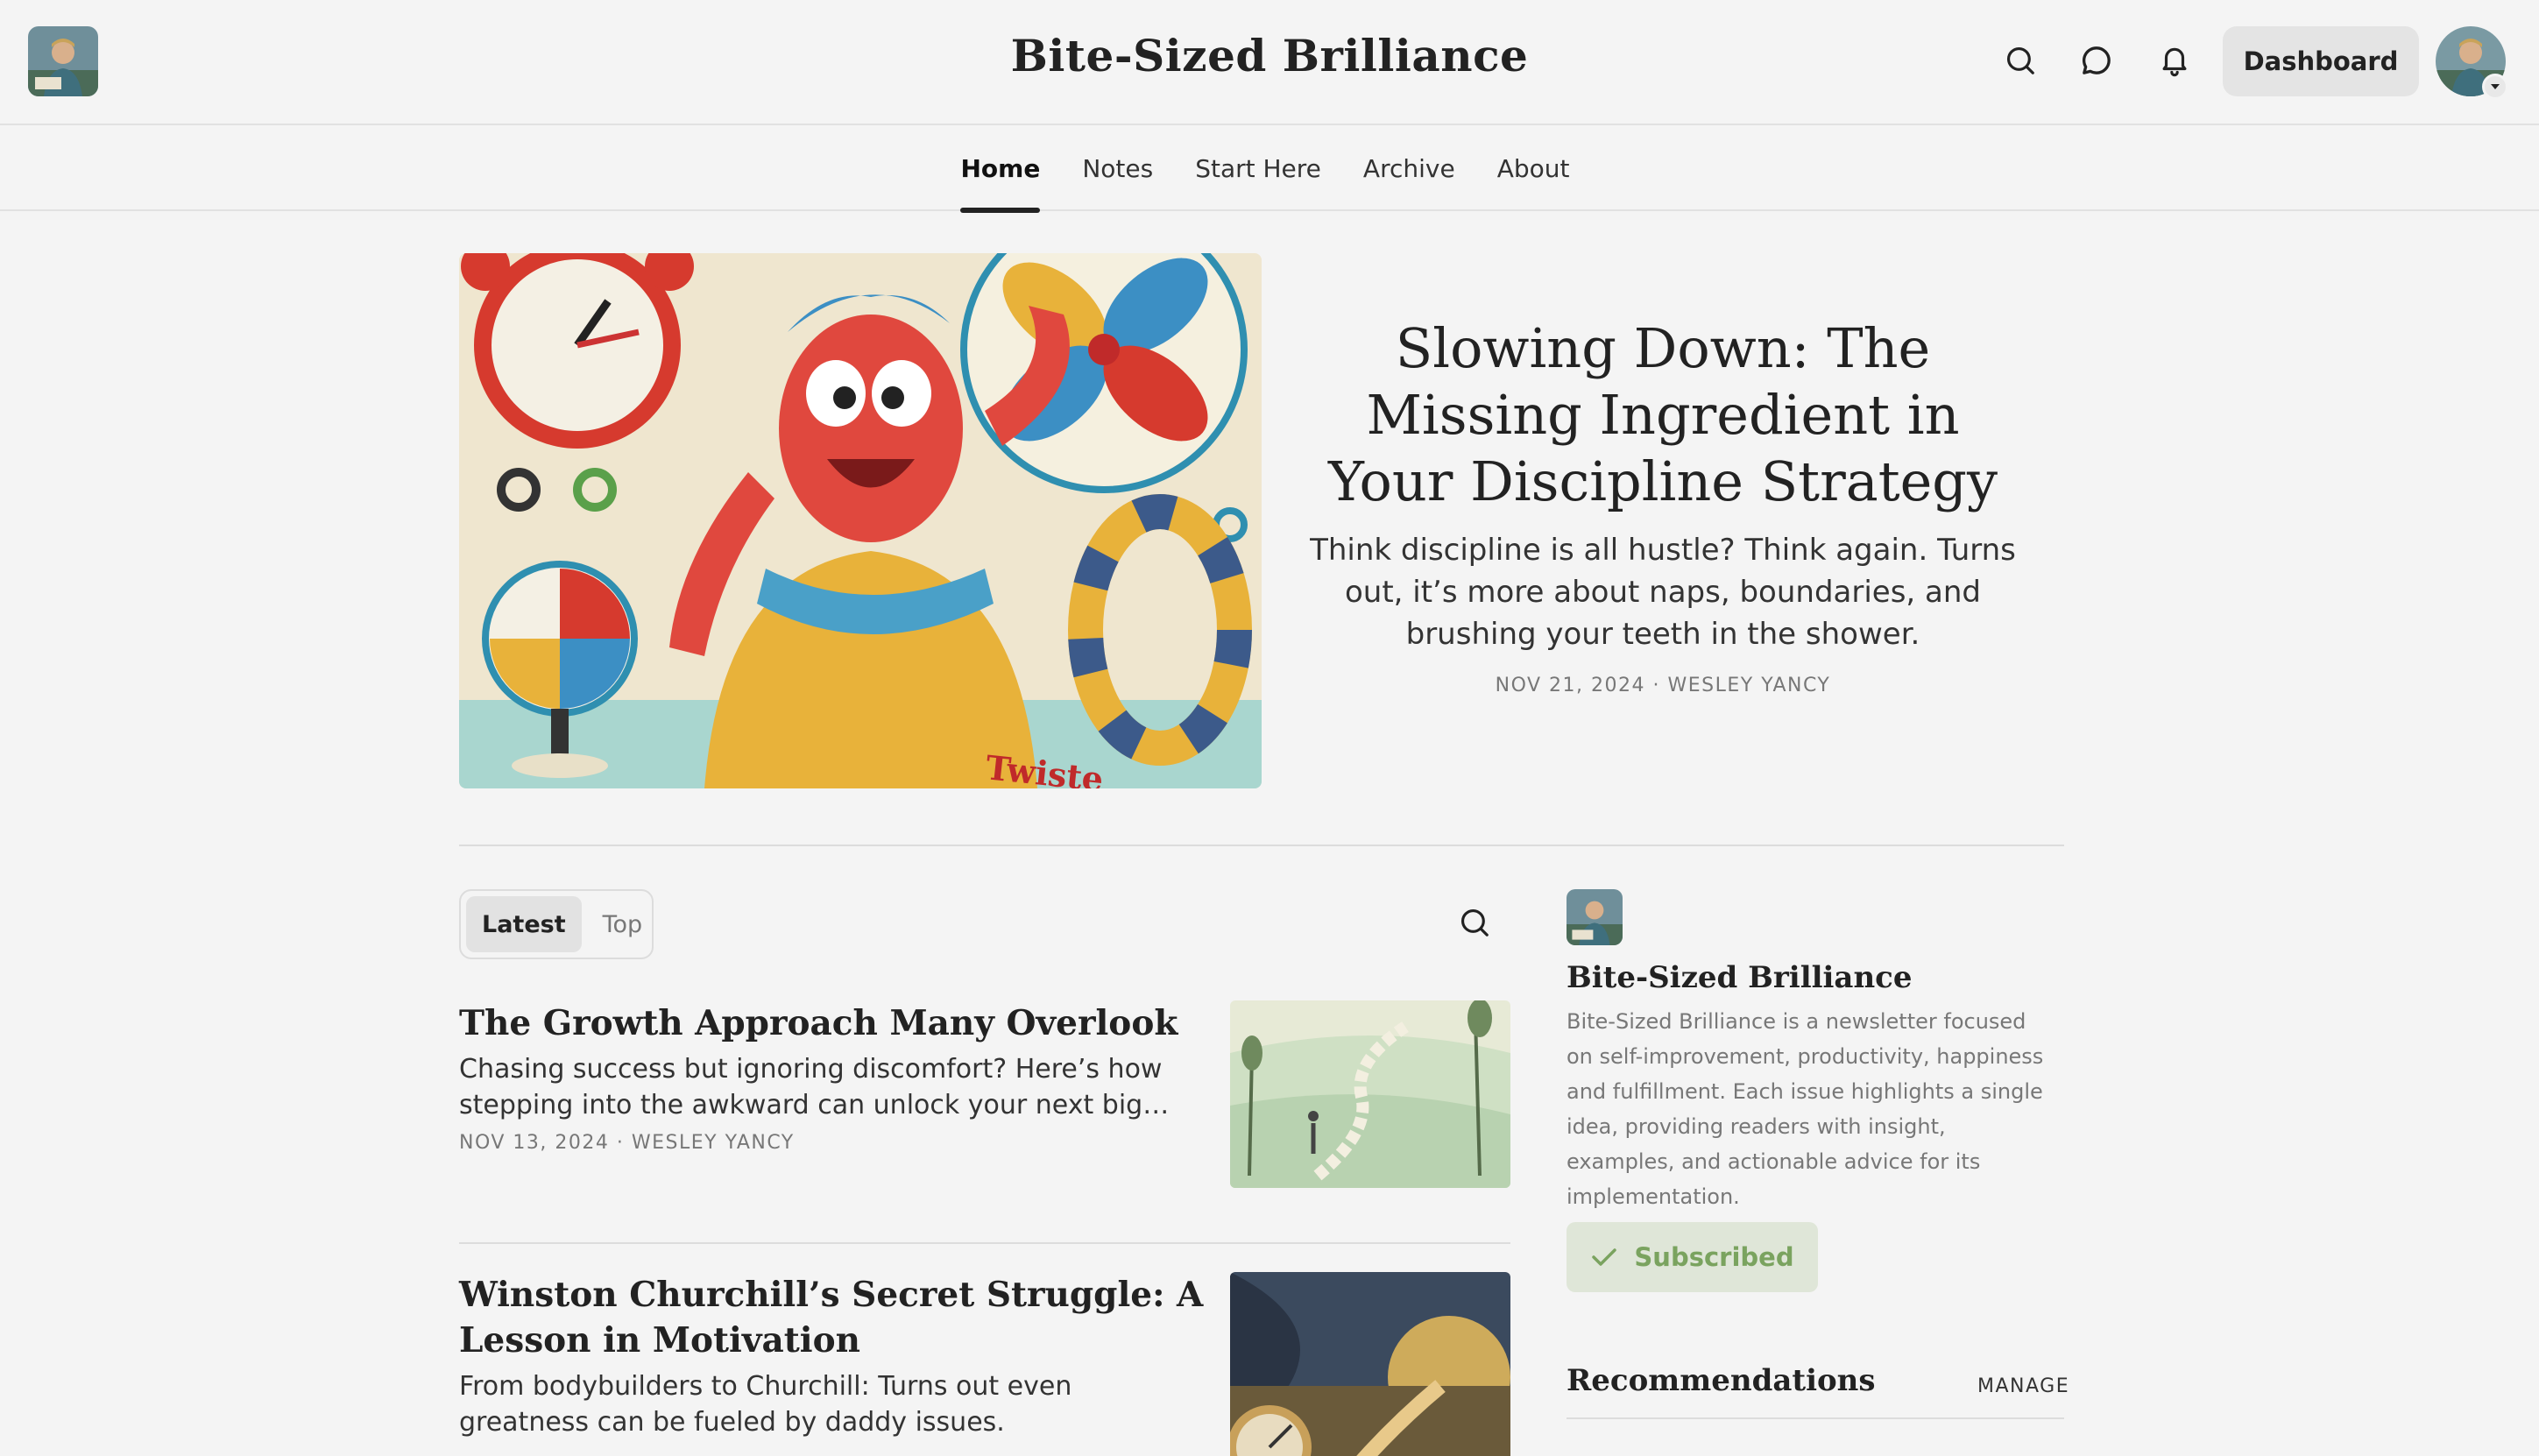 The height and width of the screenshot is (1456, 2539). Describe the element at coordinates (1533, 169) in the screenshot. I see `nav-item-about: About` at that location.